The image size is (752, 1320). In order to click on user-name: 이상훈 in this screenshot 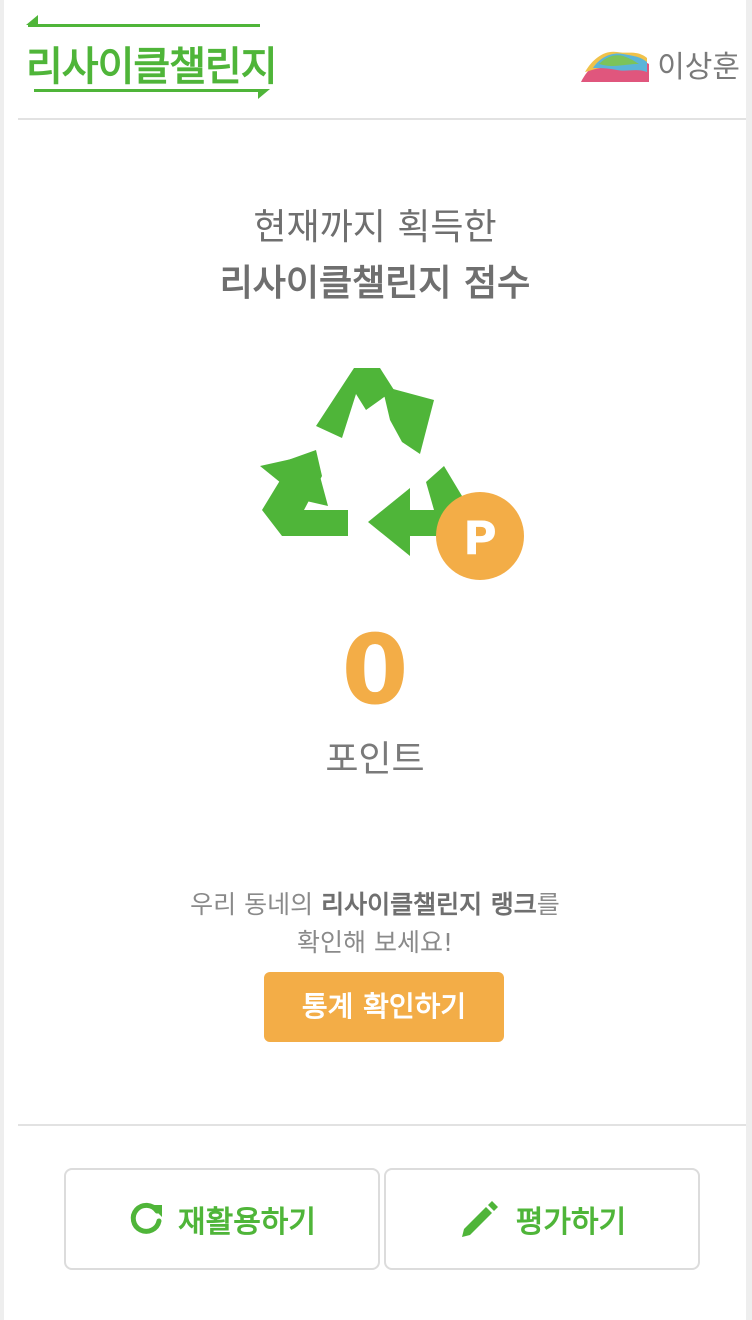, I will do `click(698, 67)`.